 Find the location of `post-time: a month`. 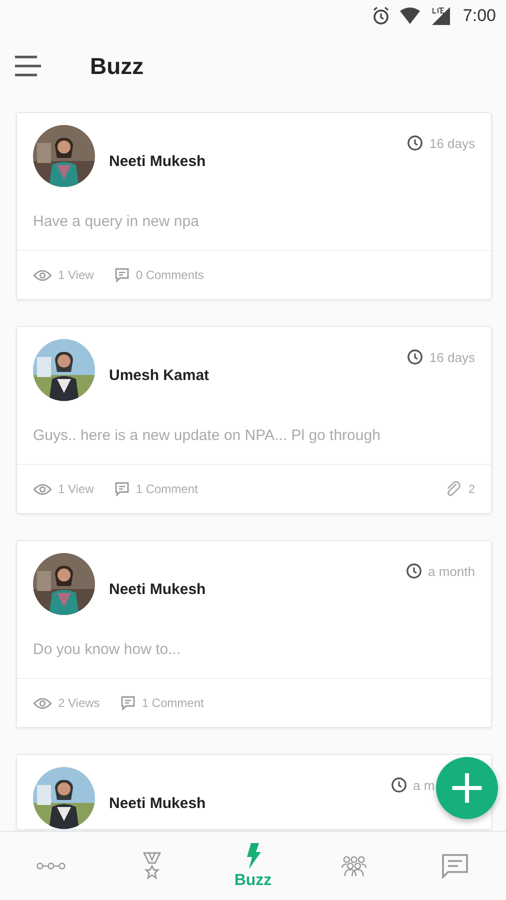

post-time: a month is located at coordinates (451, 571).